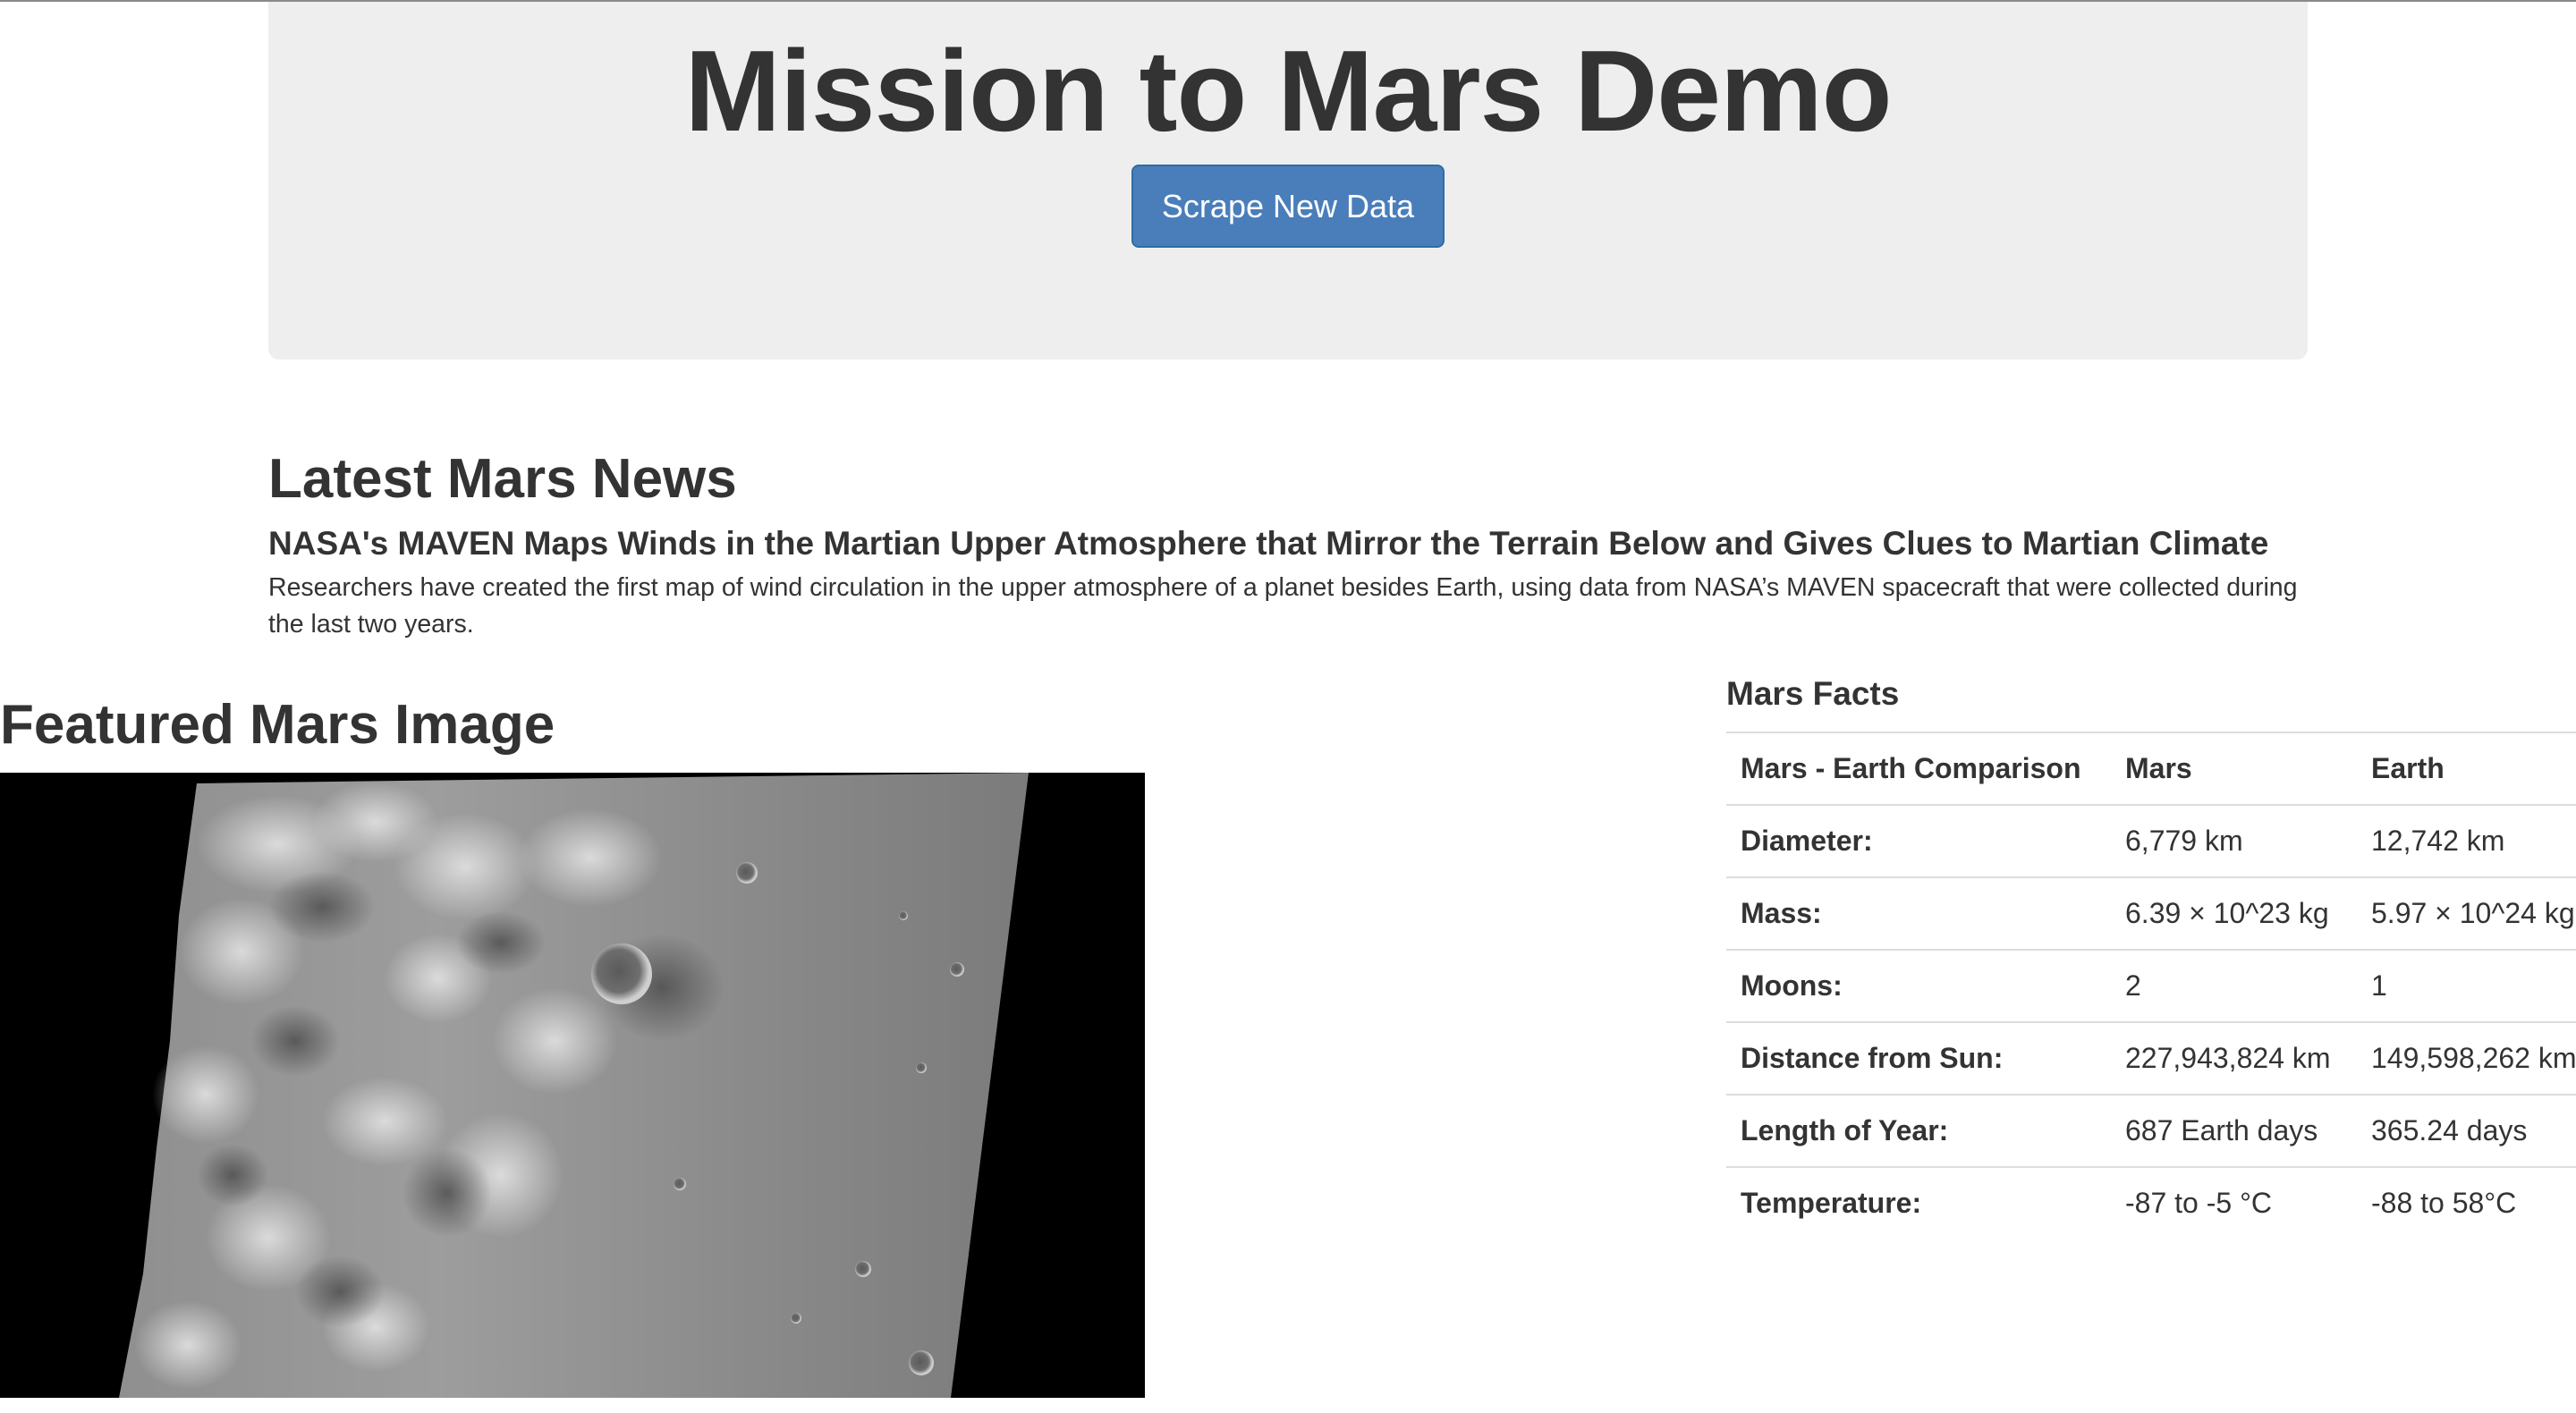 The width and height of the screenshot is (2576, 1413). Describe the element at coordinates (1918, 769) in the screenshot. I see `column-header: Mars - Earth Comparison` at that location.